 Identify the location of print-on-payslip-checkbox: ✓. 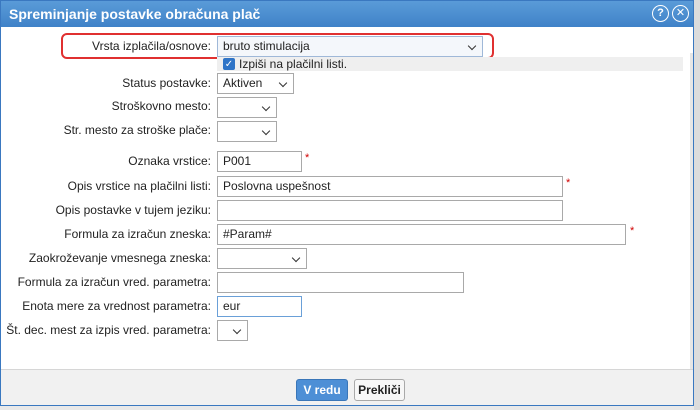
(229, 64).